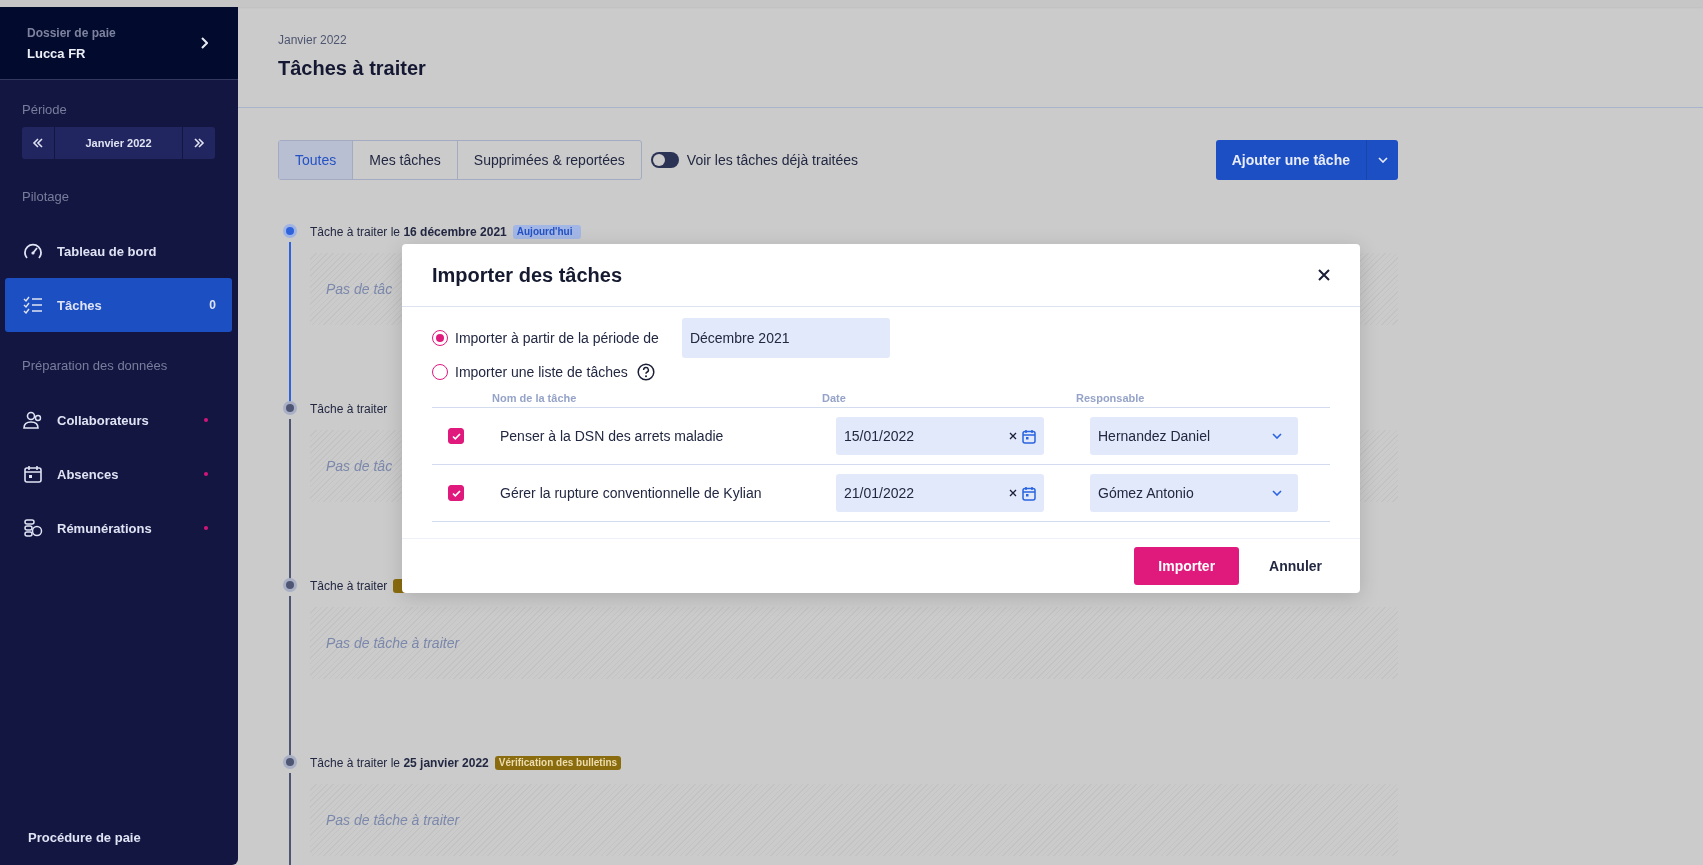 This screenshot has height=865, width=1703. What do you see at coordinates (119, 43) in the screenshot?
I see `folder-switcher: Dossier de paie Lucca FR` at bounding box center [119, 43].